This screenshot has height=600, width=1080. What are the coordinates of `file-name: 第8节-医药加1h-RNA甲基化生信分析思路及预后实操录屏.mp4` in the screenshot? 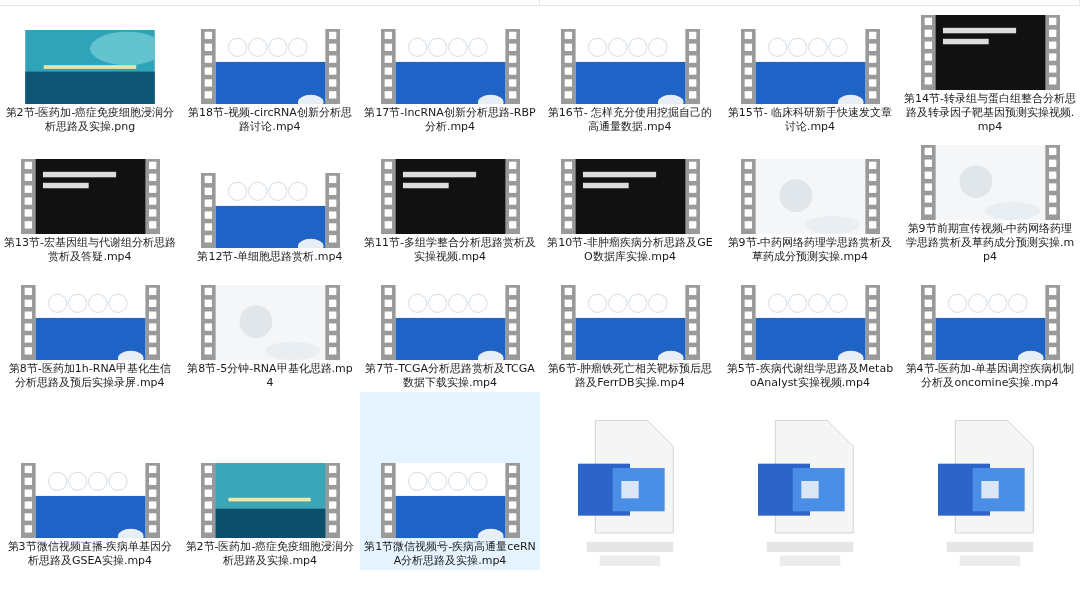 It's located at (90, 376).